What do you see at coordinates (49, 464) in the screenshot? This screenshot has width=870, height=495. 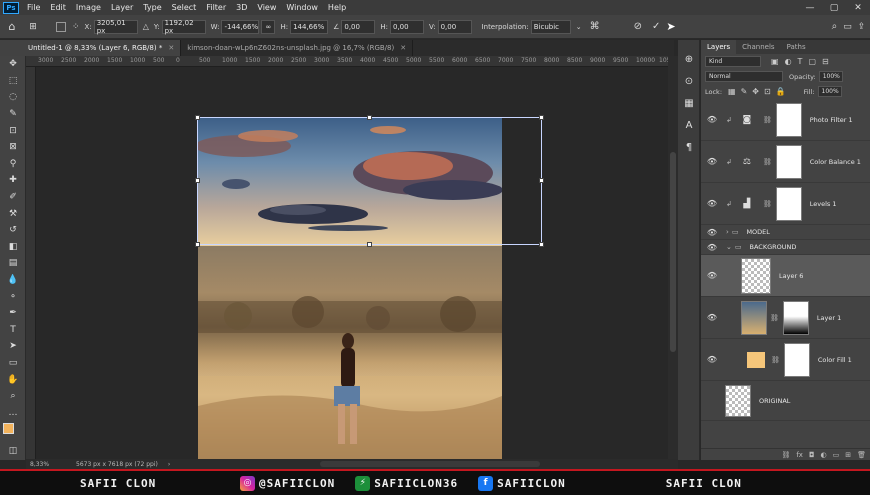 I see `zoom-level: 8,33%` at bounding box center [49, 464].